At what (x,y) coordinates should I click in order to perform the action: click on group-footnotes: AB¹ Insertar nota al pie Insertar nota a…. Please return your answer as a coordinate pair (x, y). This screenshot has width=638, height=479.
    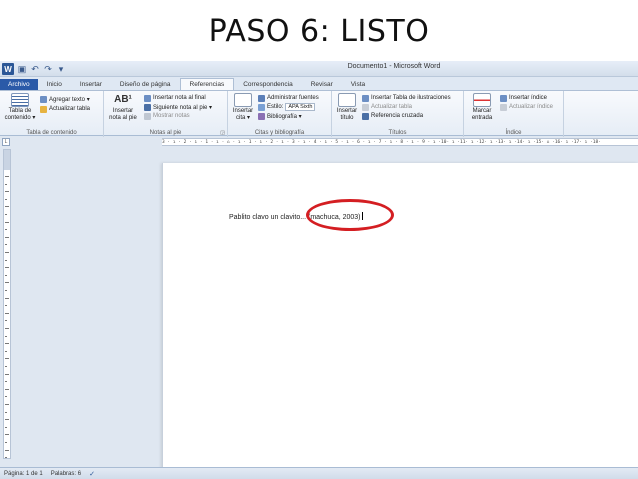
    Looking at the image, I should click on (166, 114).